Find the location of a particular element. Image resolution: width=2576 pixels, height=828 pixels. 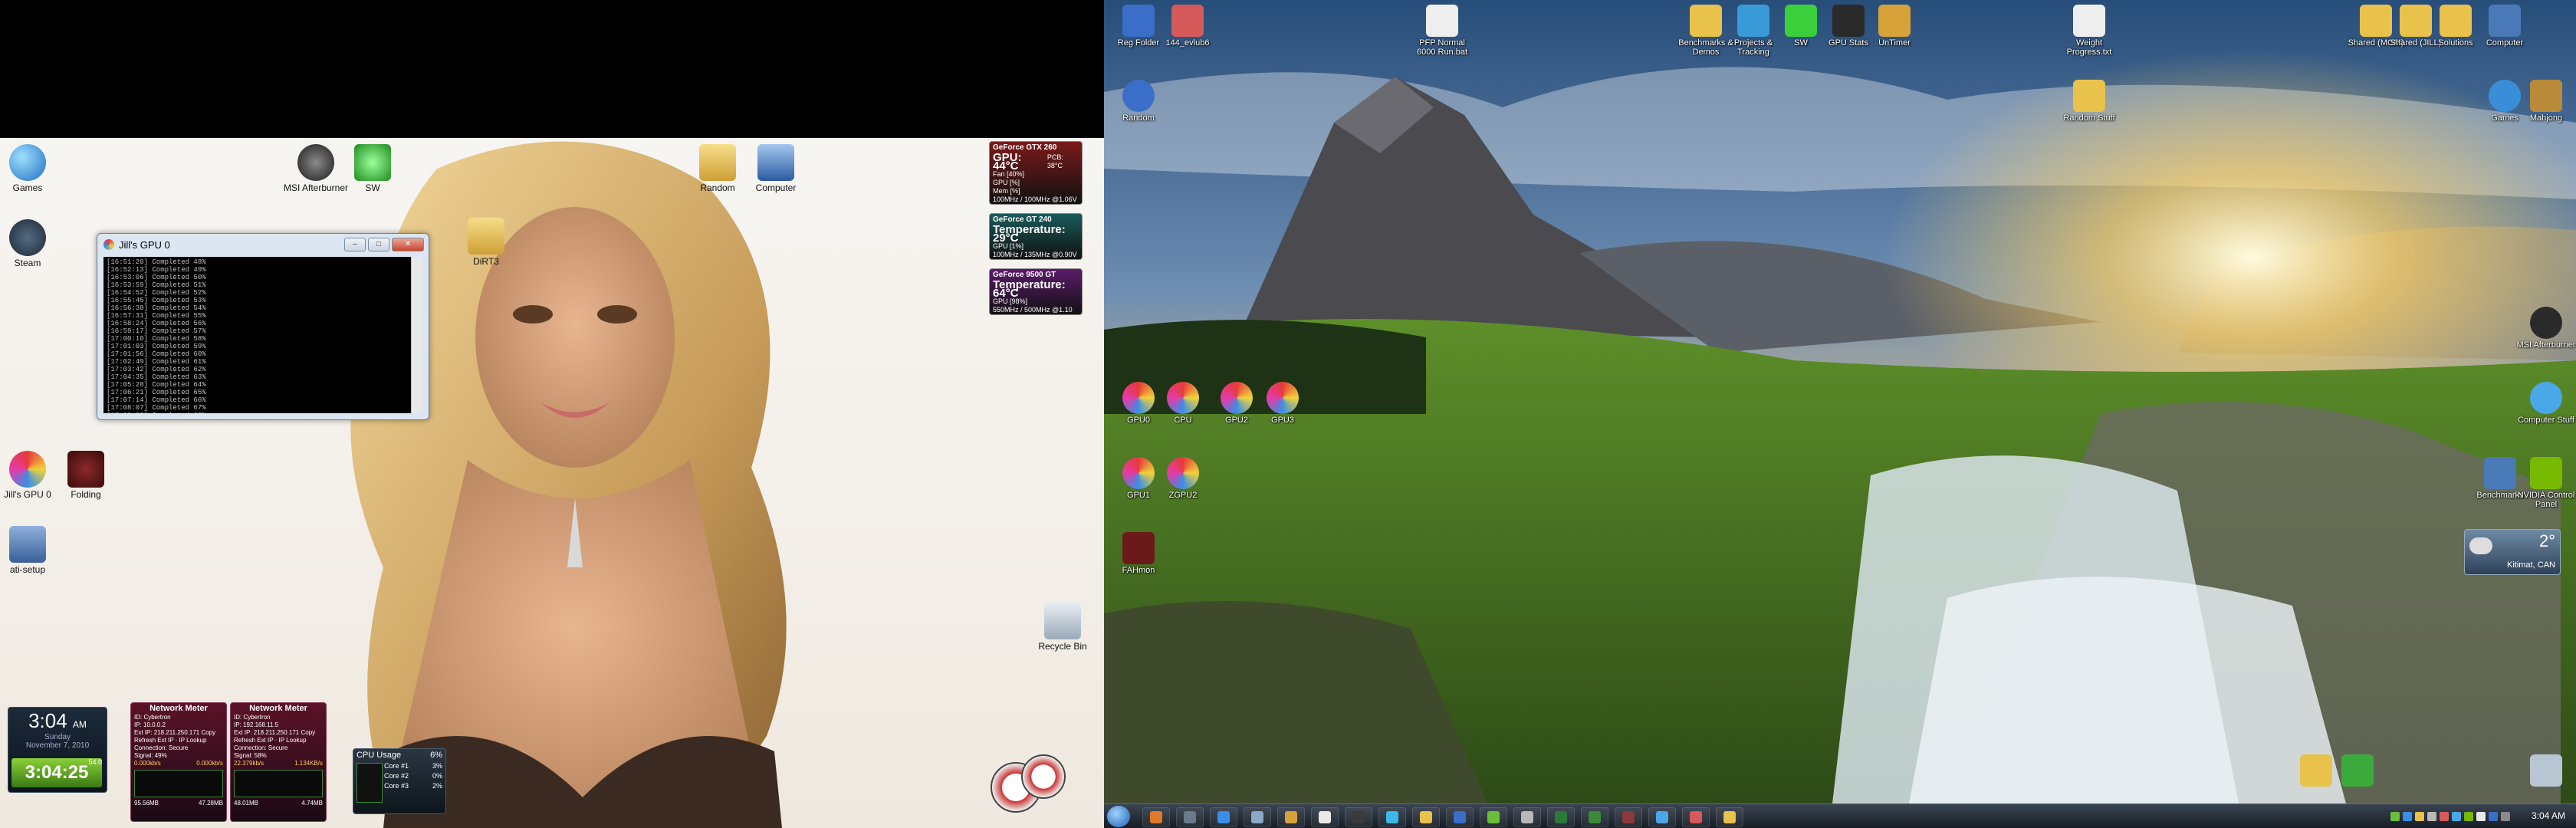

gpu-gadget-temp: Temperature: 64°C is located at coordinates (1029, 289).